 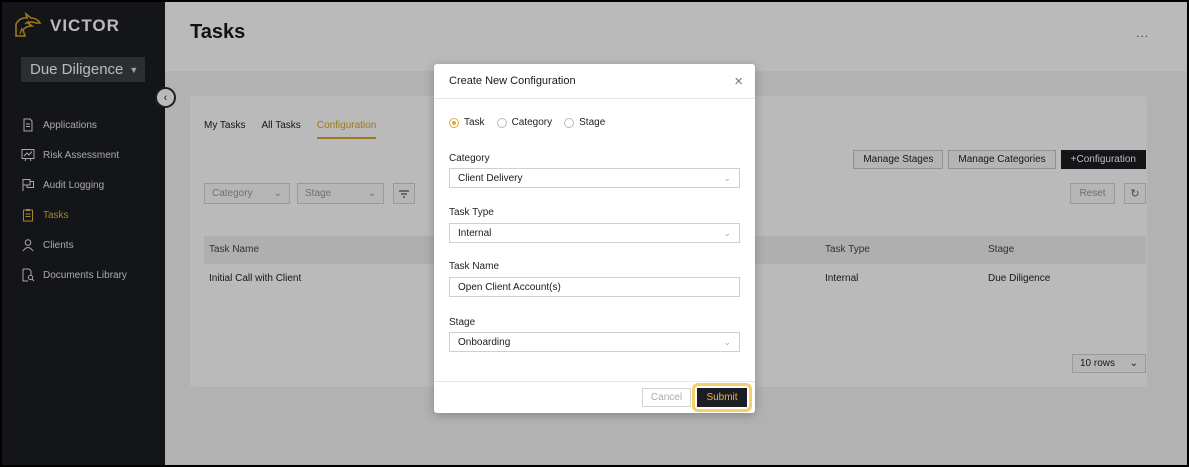 What do you see at coordinates (666, 397) in the screenshot?
I see `cancel-button: Cancel` at bounding box center [666, 397].